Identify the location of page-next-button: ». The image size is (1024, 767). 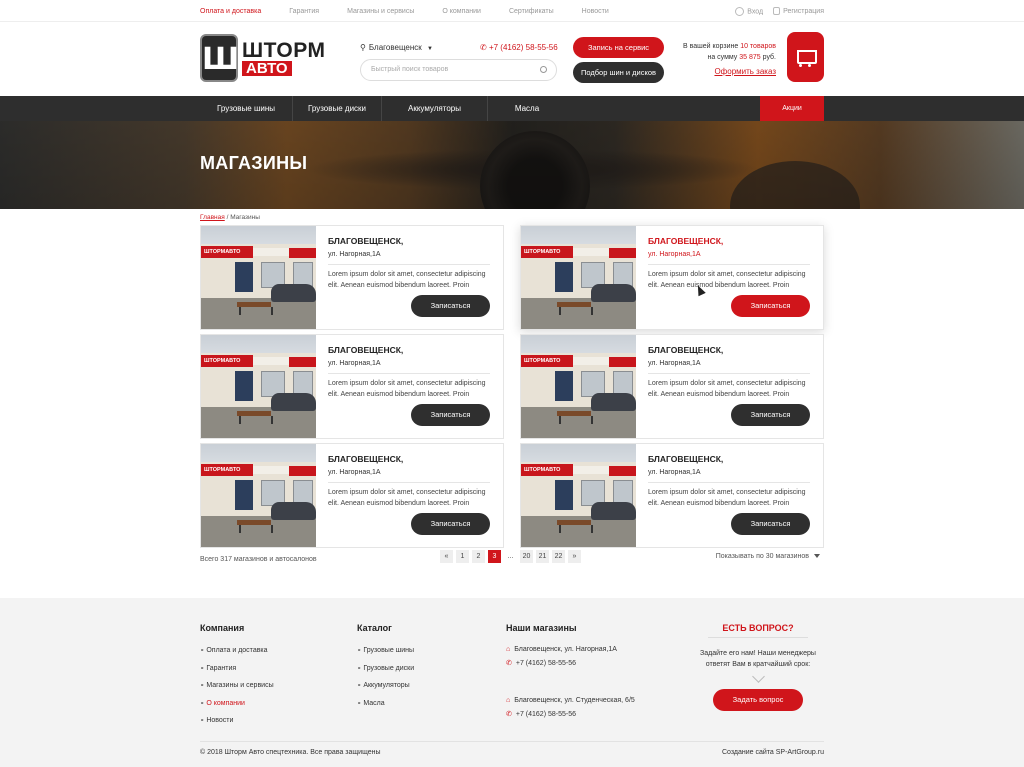
(574, 556).